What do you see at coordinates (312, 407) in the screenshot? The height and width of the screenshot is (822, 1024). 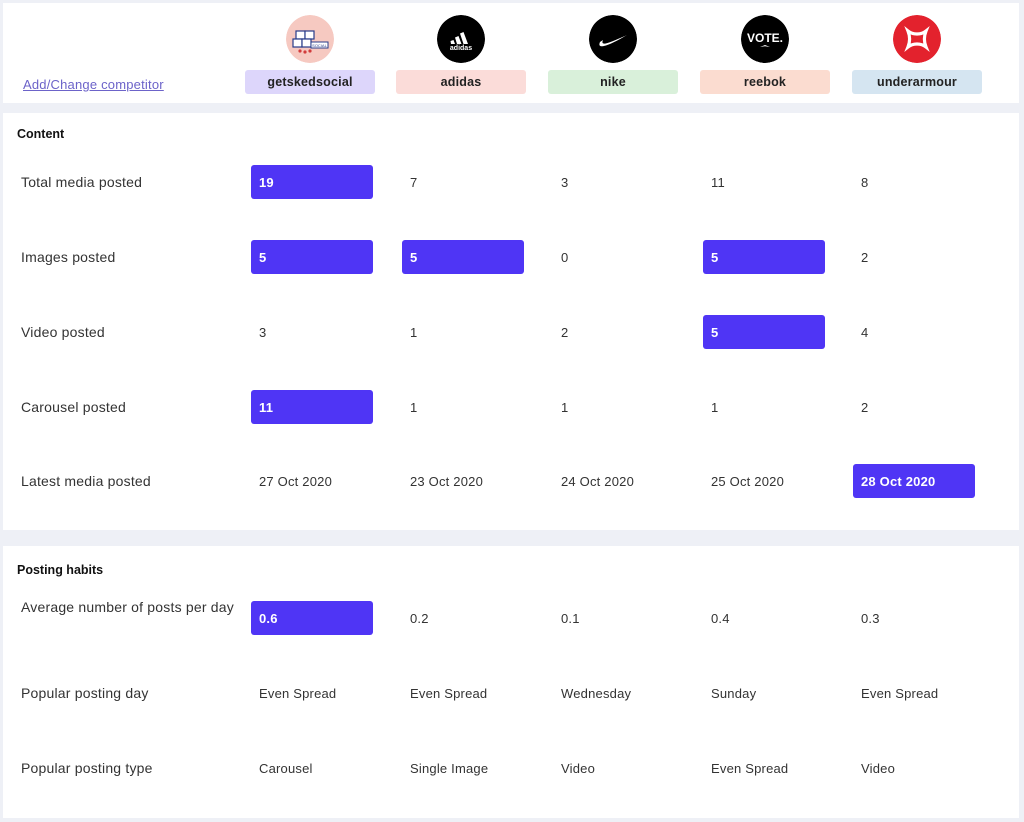 I see `metric-cell-getskedsocial: 11` at bounding box center [312, 407].